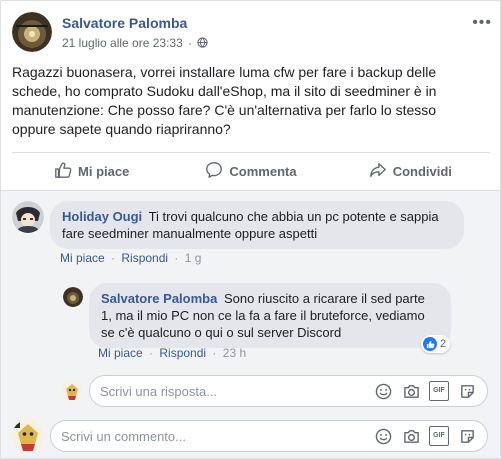 The width and height of the screenshot is (501, 459). What do you see at coordinates (381, 171) in the screenshot?
I see `share-arrow-icon` at bounding box center [381, 171].